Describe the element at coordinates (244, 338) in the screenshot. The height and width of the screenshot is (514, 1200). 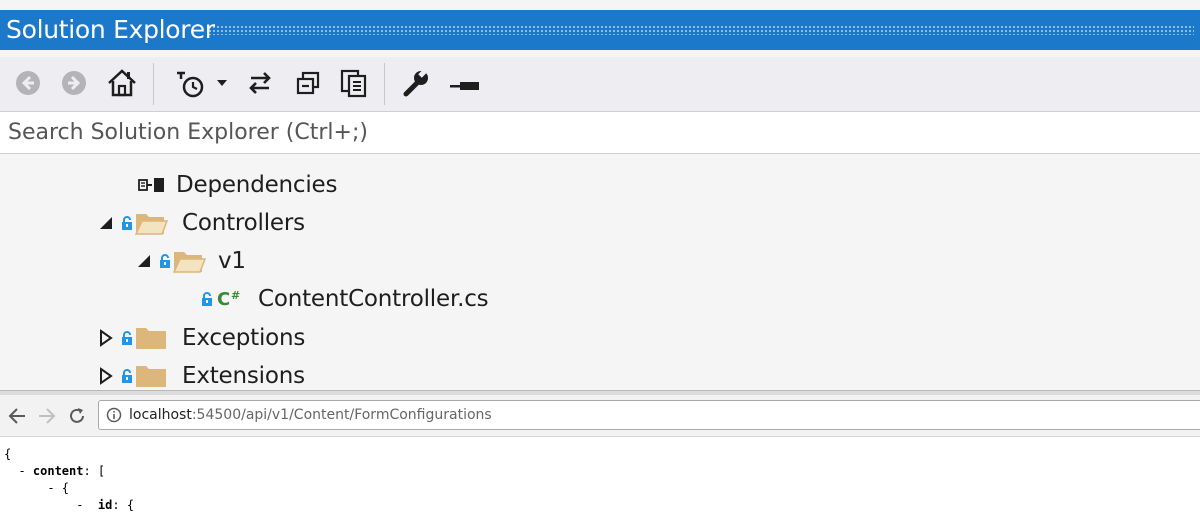
I see `tree-item-label: Exceptions` at that location.